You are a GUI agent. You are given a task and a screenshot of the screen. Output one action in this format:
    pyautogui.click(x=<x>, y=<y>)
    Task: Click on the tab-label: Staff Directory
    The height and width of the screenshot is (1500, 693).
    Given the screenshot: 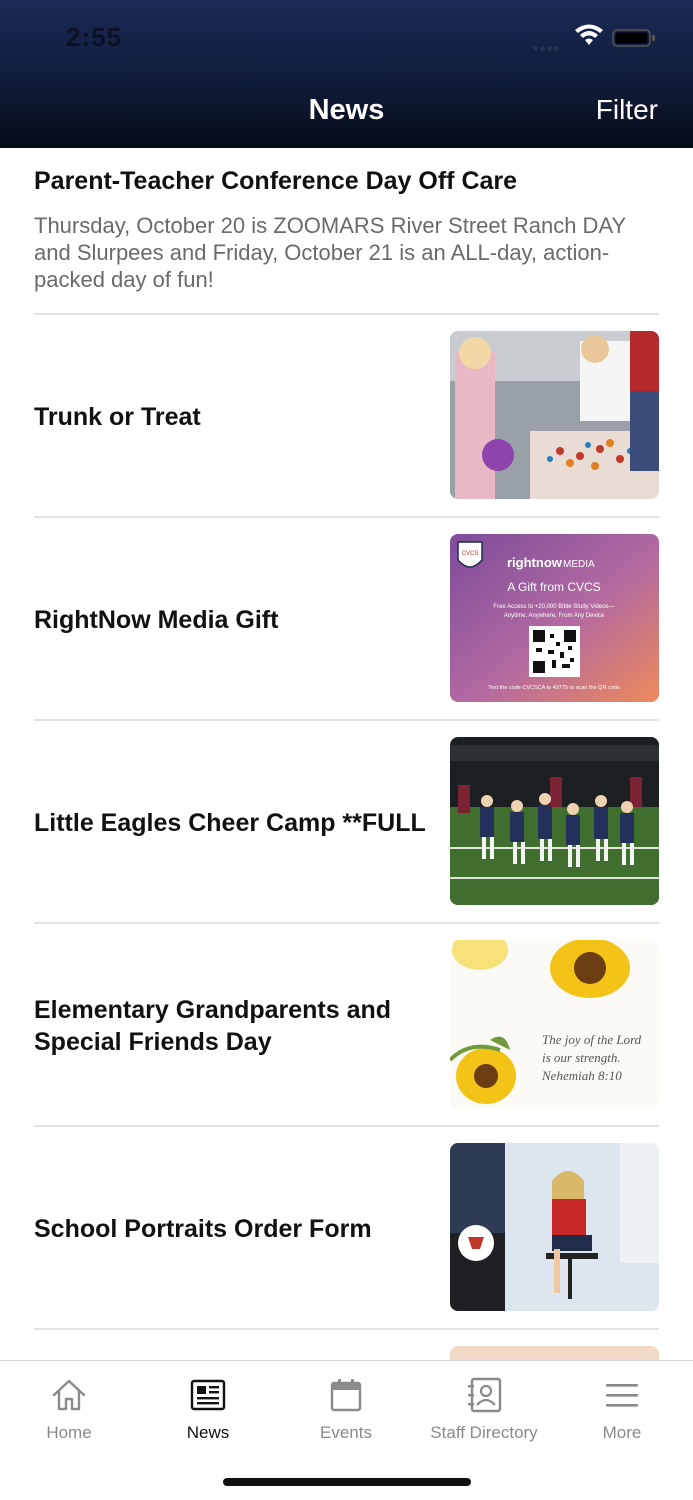 What is the action you would take?
    pyautogui.click(x=484, y=1432)
    